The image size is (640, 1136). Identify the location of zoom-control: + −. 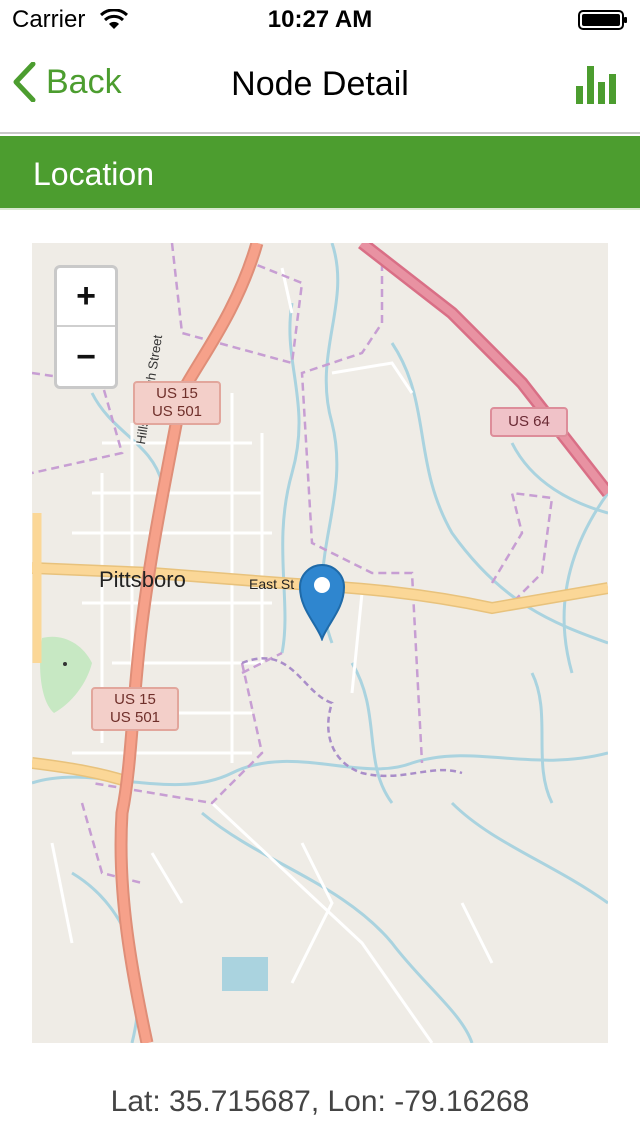
(86, 327).